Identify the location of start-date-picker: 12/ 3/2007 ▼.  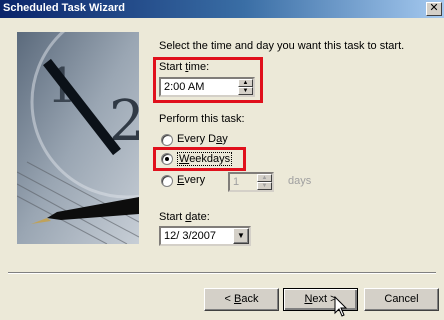
(205, 236).